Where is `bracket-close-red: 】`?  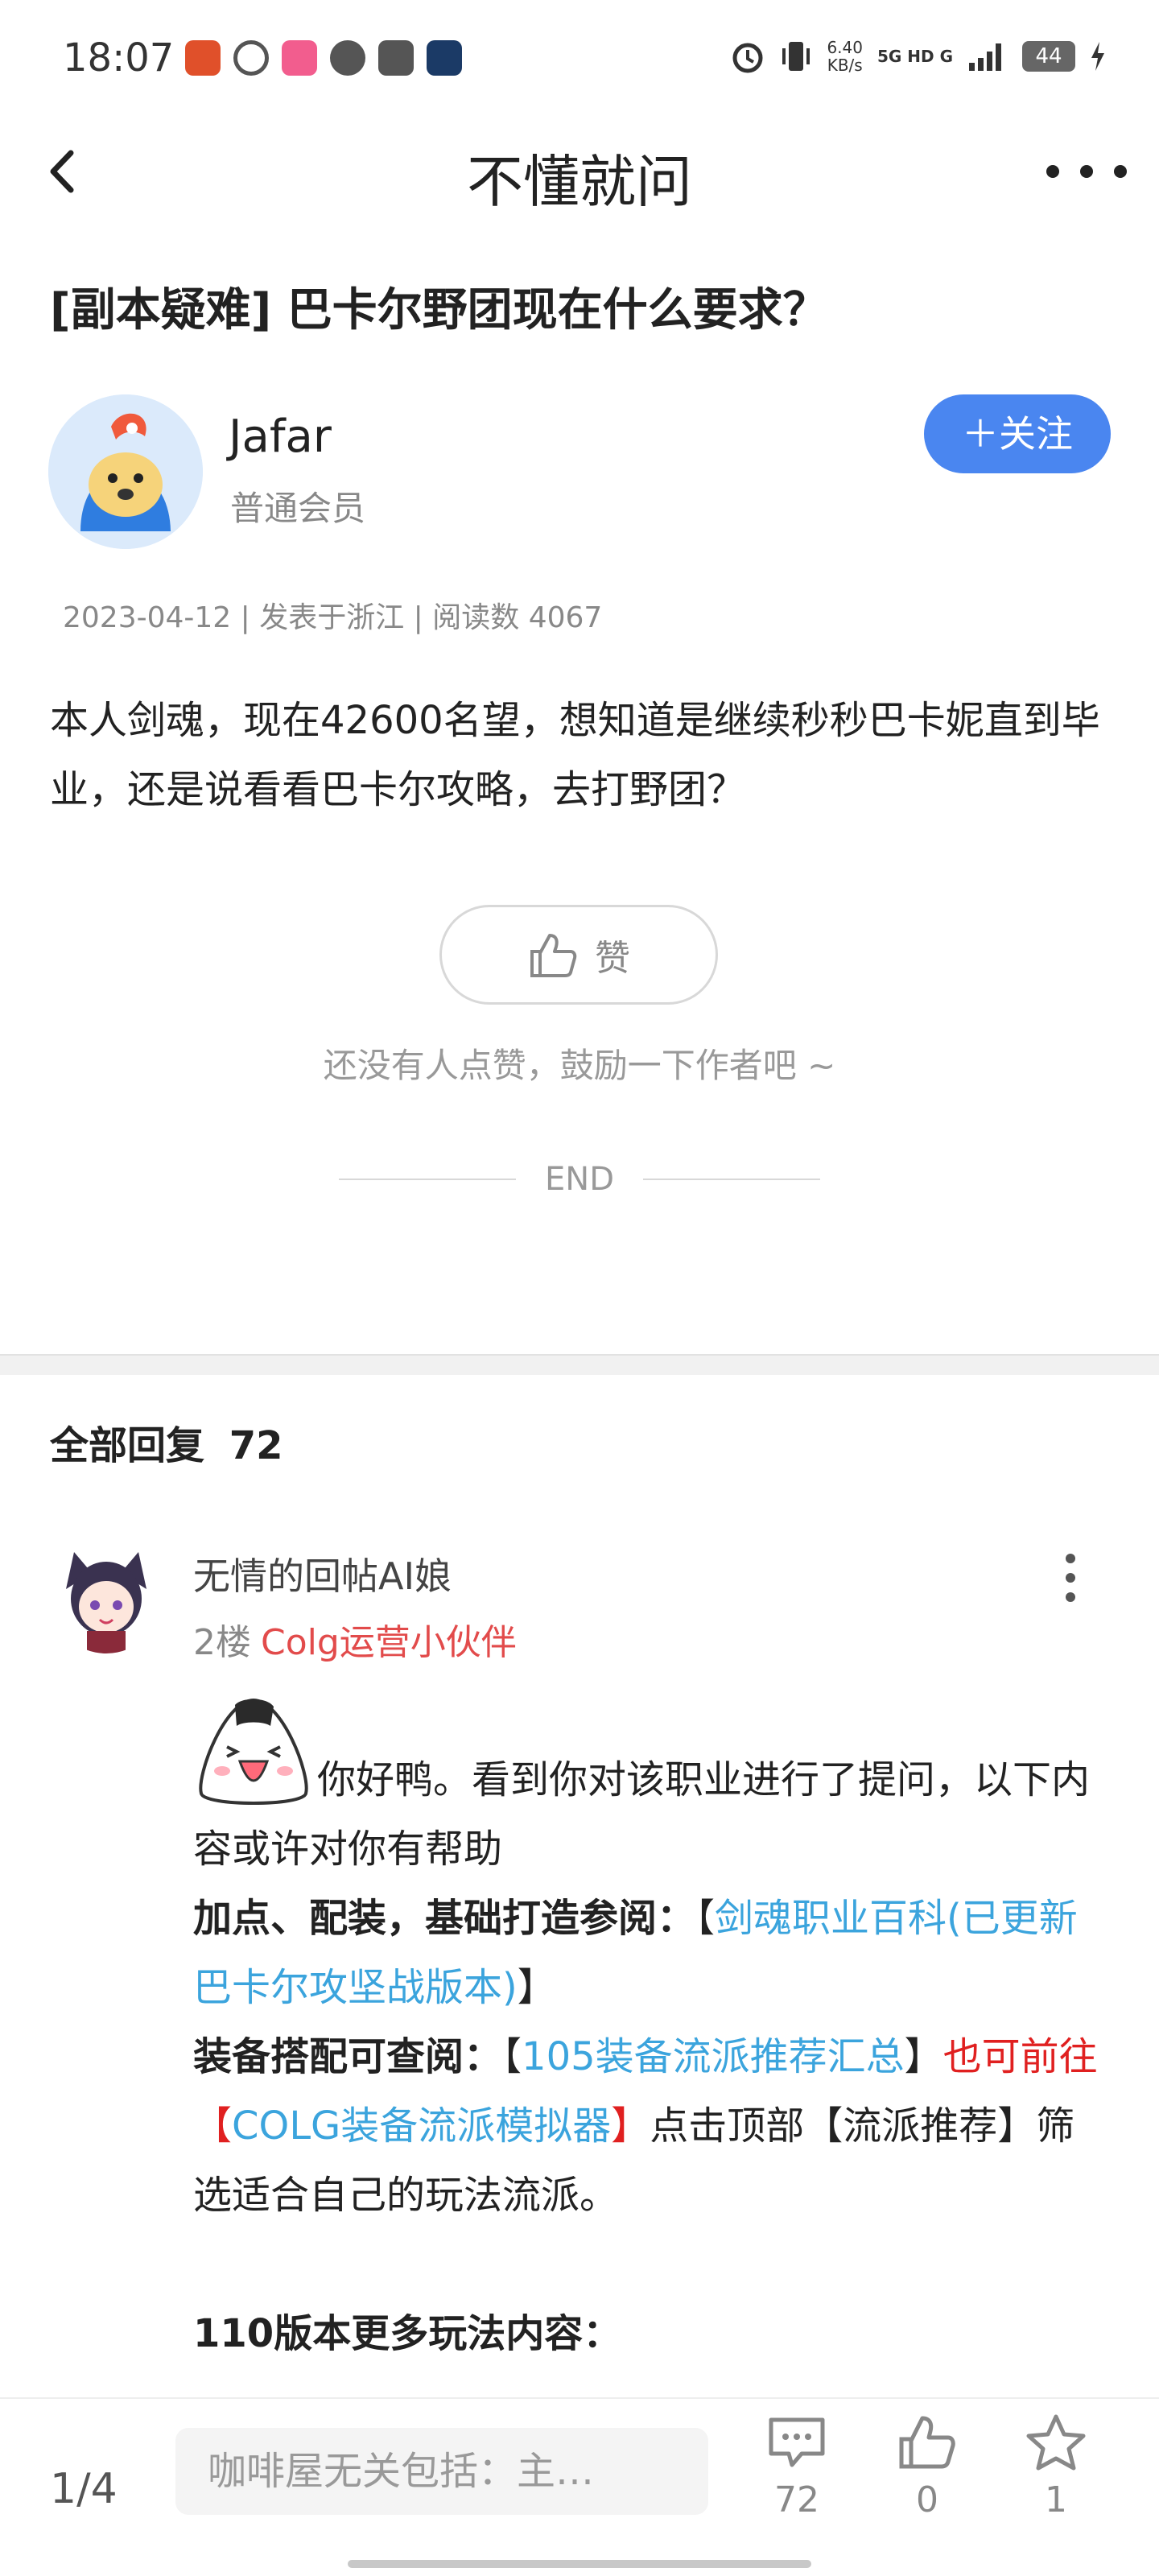
bracket-close-red: 】 is located at coordinates (630, 2126).